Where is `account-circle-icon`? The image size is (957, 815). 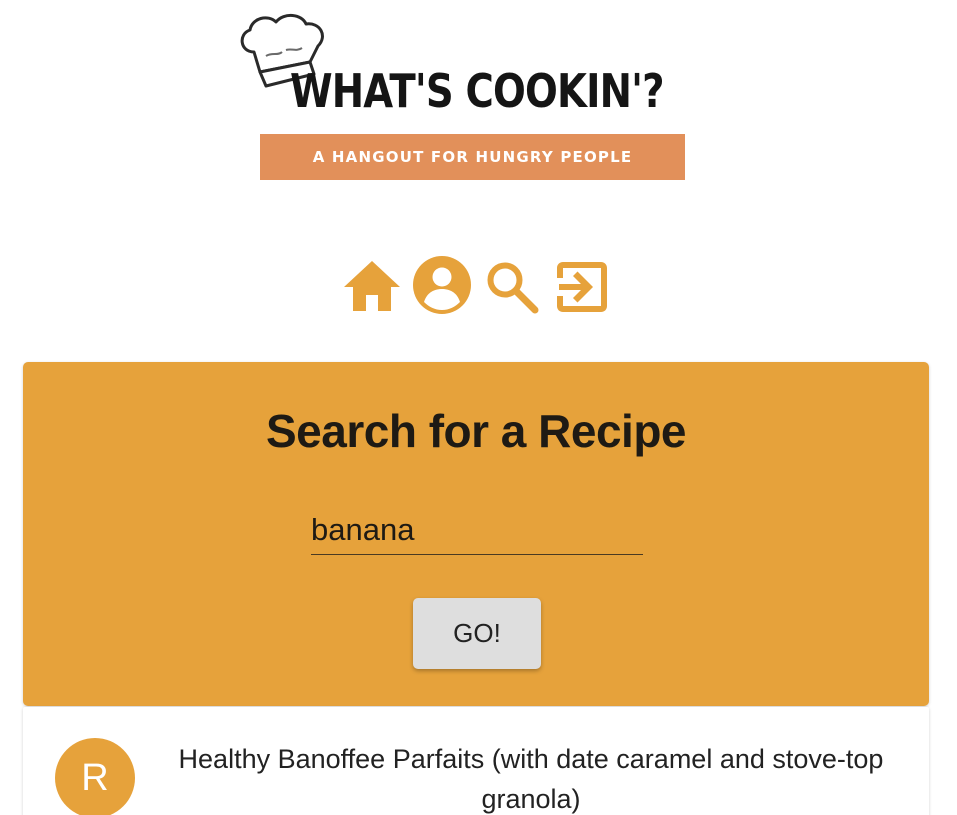 account-circle-icon is located at coordinates (442, 285).